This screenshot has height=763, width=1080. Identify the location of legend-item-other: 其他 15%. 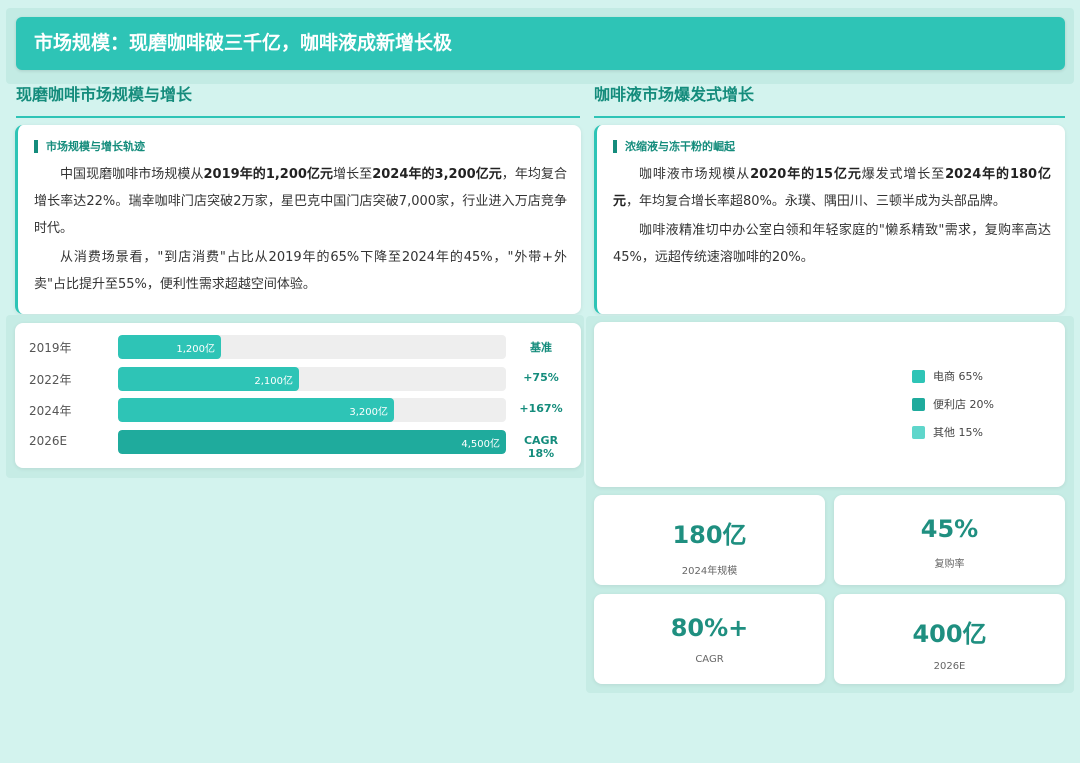
(947, 432).